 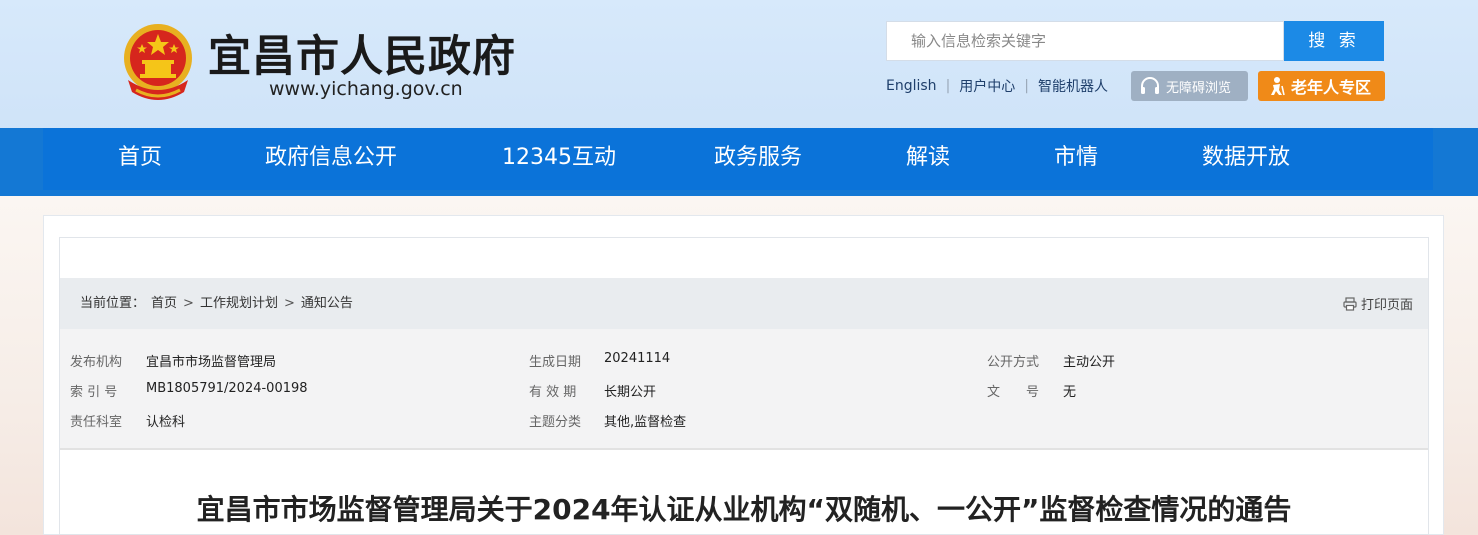 I want to click on print-button: 打印页面, so click(x=1378, y=303).